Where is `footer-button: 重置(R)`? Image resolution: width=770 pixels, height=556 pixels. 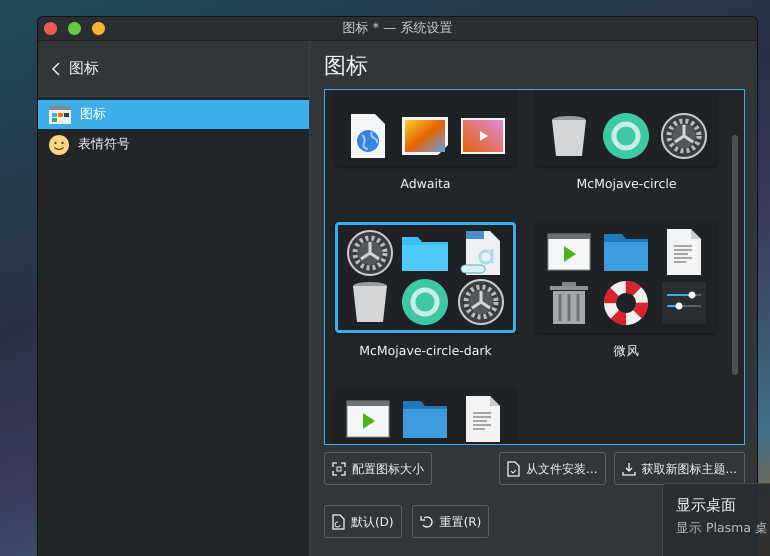
footer-button: 重置(R) is located at coordinates (451, 521).